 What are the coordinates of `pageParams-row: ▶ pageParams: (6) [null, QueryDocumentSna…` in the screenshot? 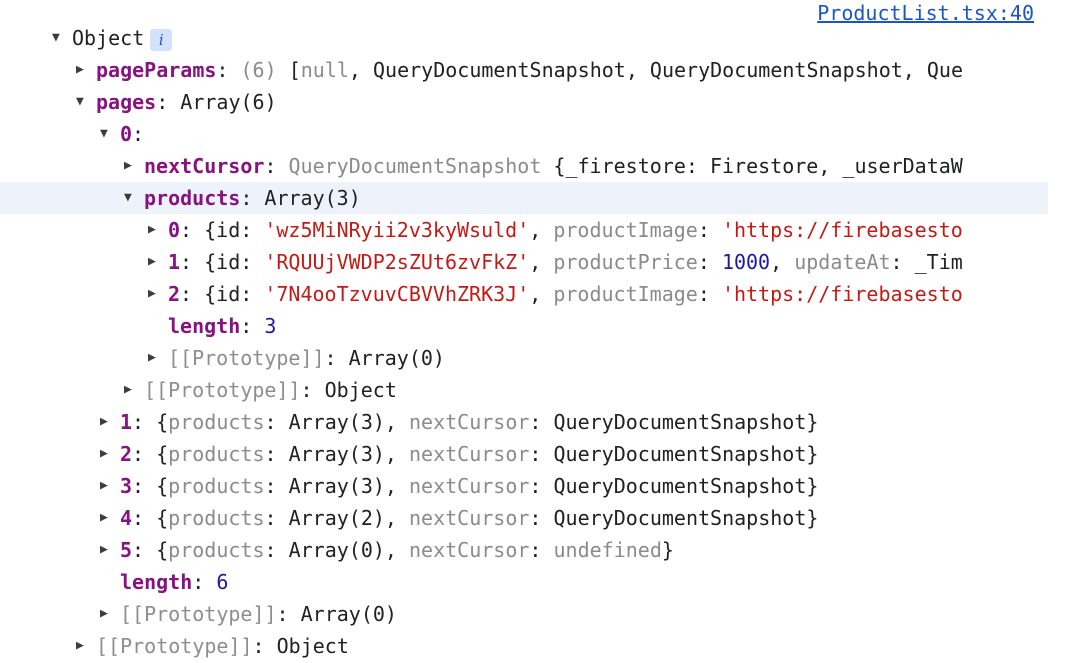 It's located at (524, 70).